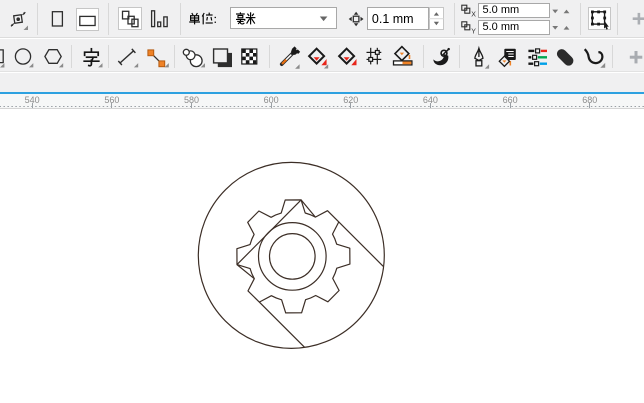 Image resolution: width=644 pixels, height=403 pixels. I want to click on svg-text: X, so click(473, 15).